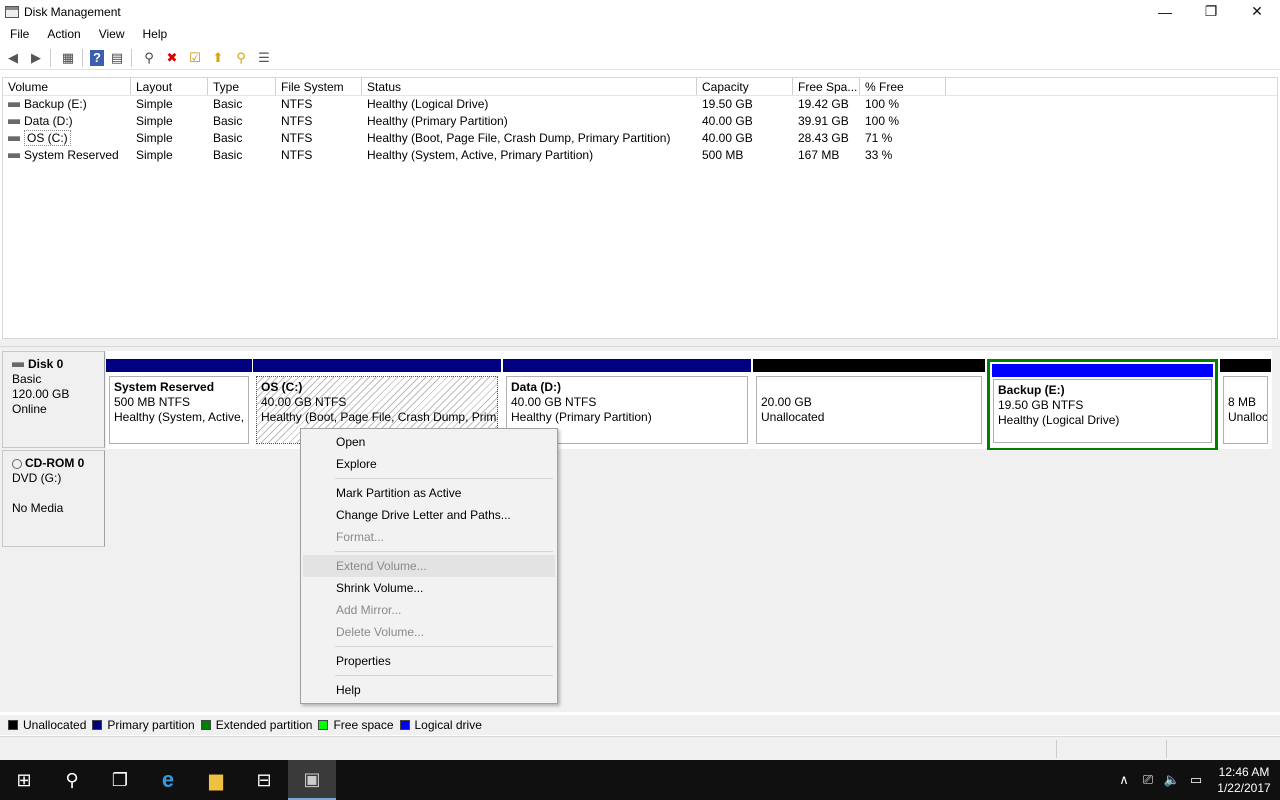 This screenshot has height=800, width=1280. What do you see at coordinates (97, 58) in the screenshot?
I see `help-icon: ?` at bounding box center [97, 58].